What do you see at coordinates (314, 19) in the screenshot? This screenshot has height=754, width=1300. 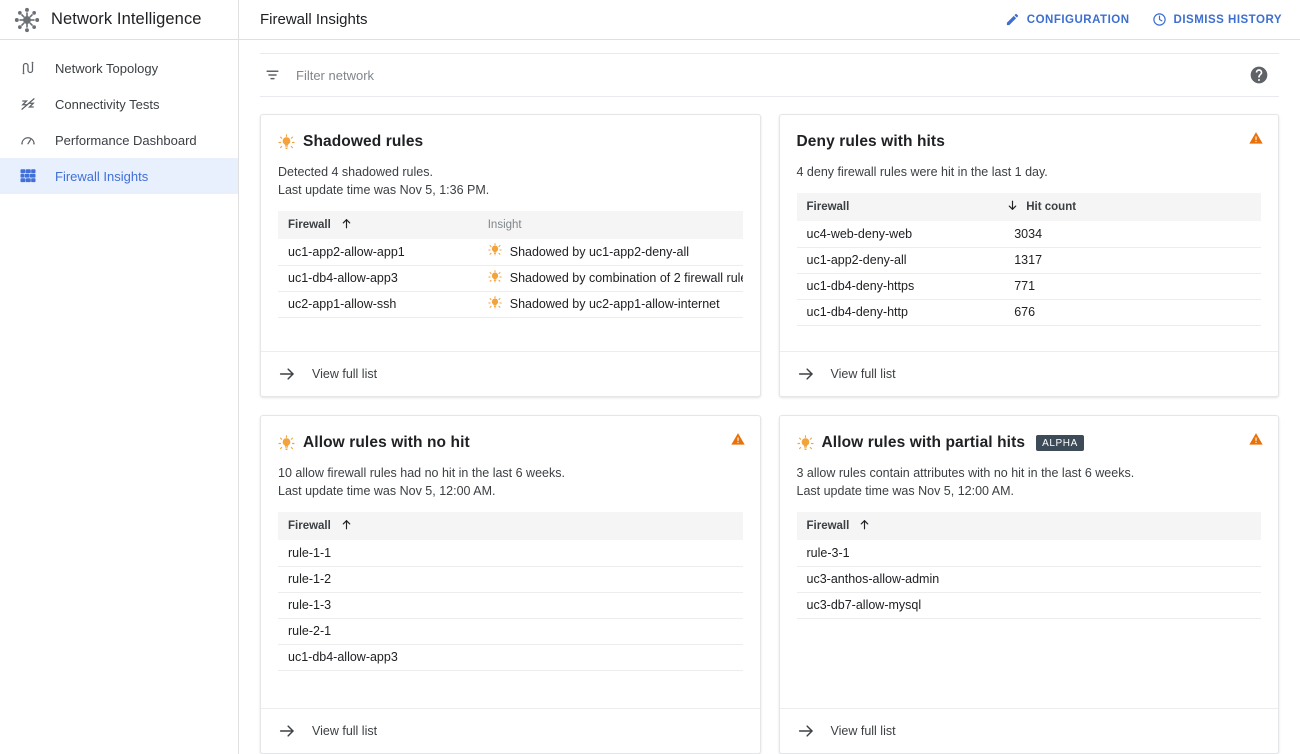 I see `page-title: Firewall Insights` at bounding box center [314, 19].